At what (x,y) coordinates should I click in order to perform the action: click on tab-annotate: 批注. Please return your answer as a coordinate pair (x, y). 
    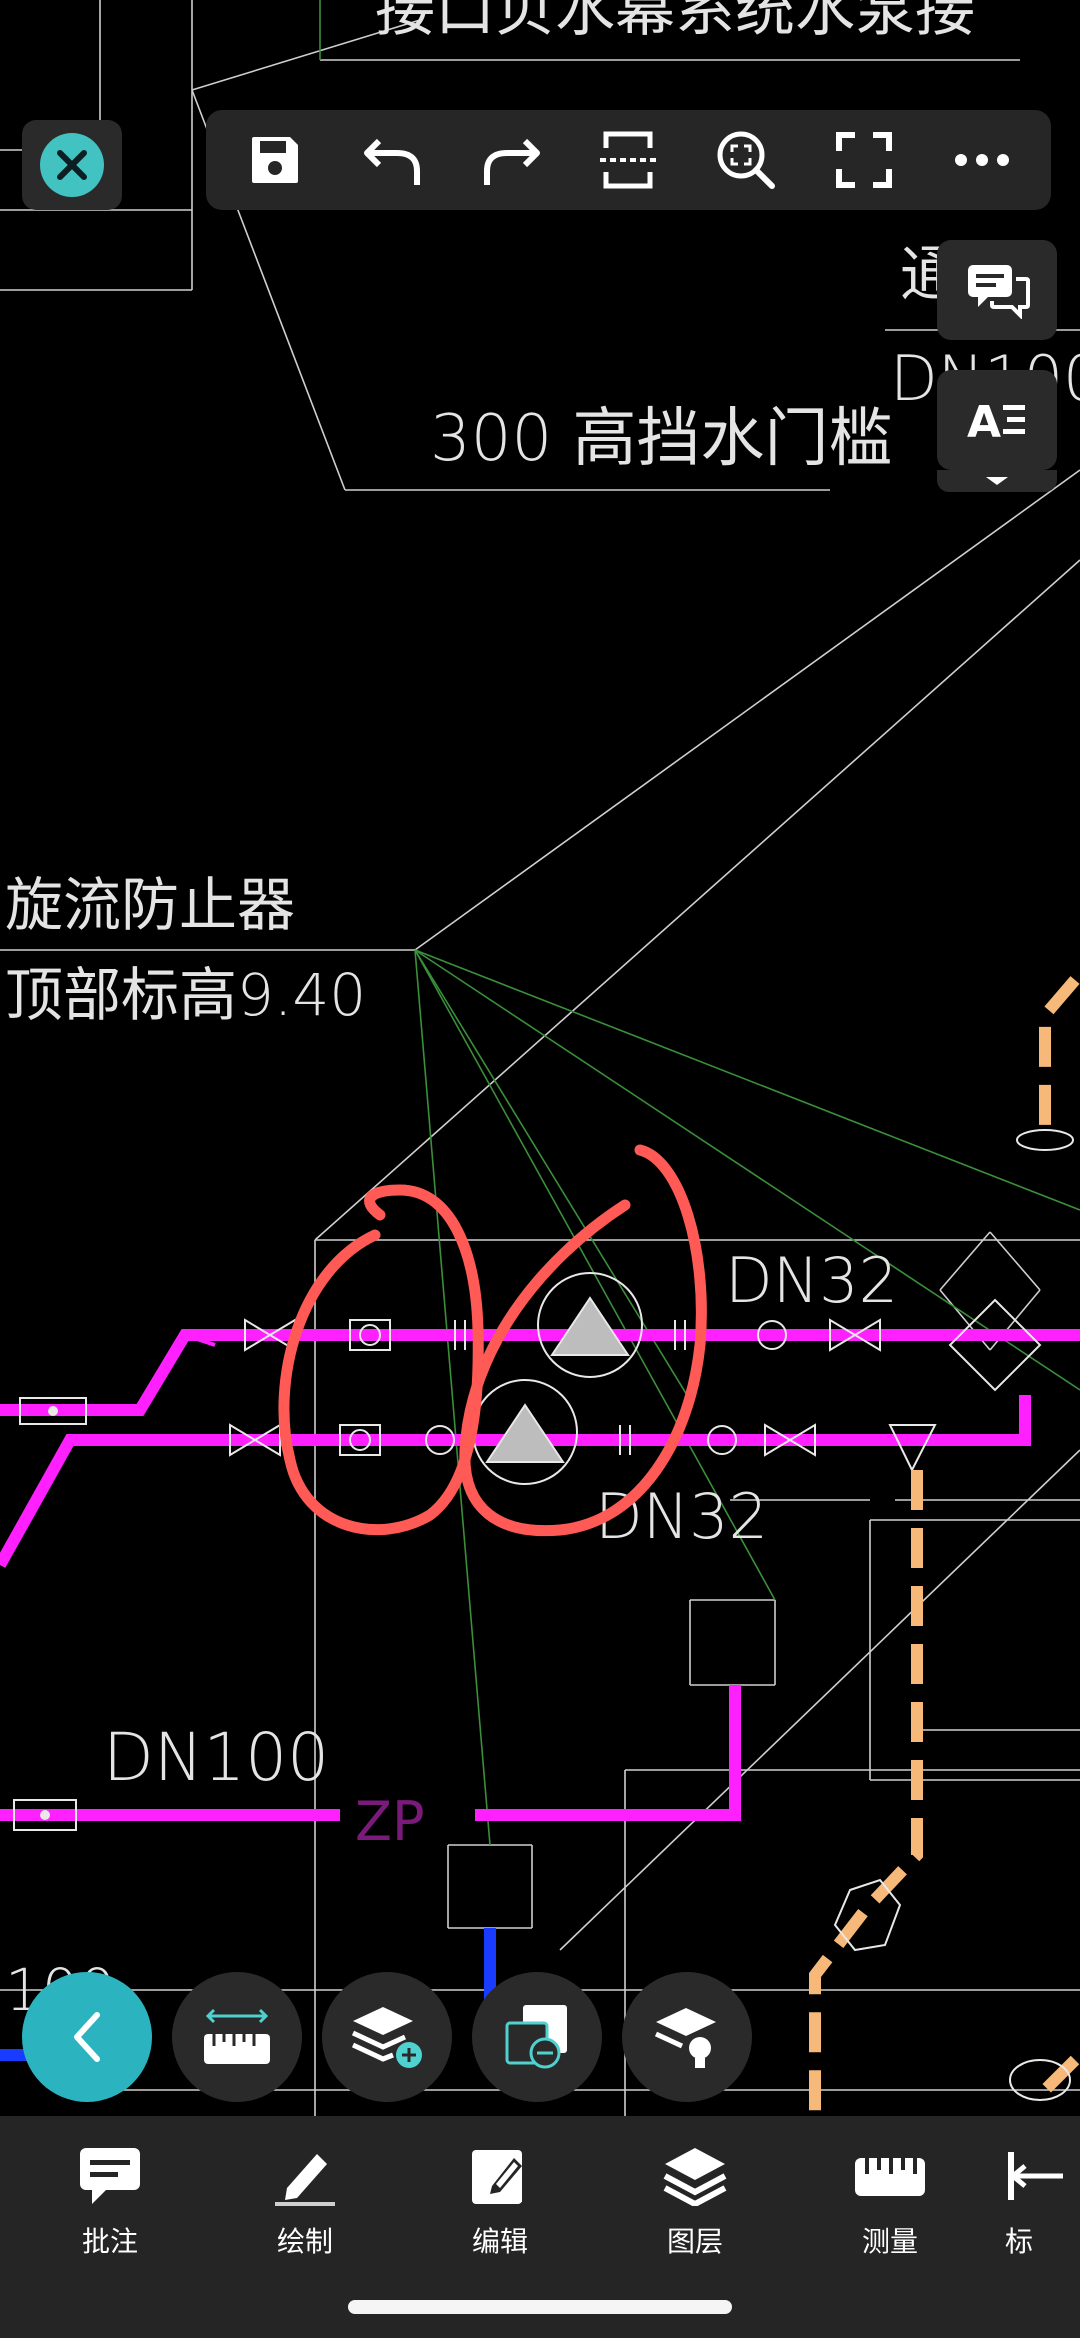
    Looking at the image, I should click on (110, 2203).